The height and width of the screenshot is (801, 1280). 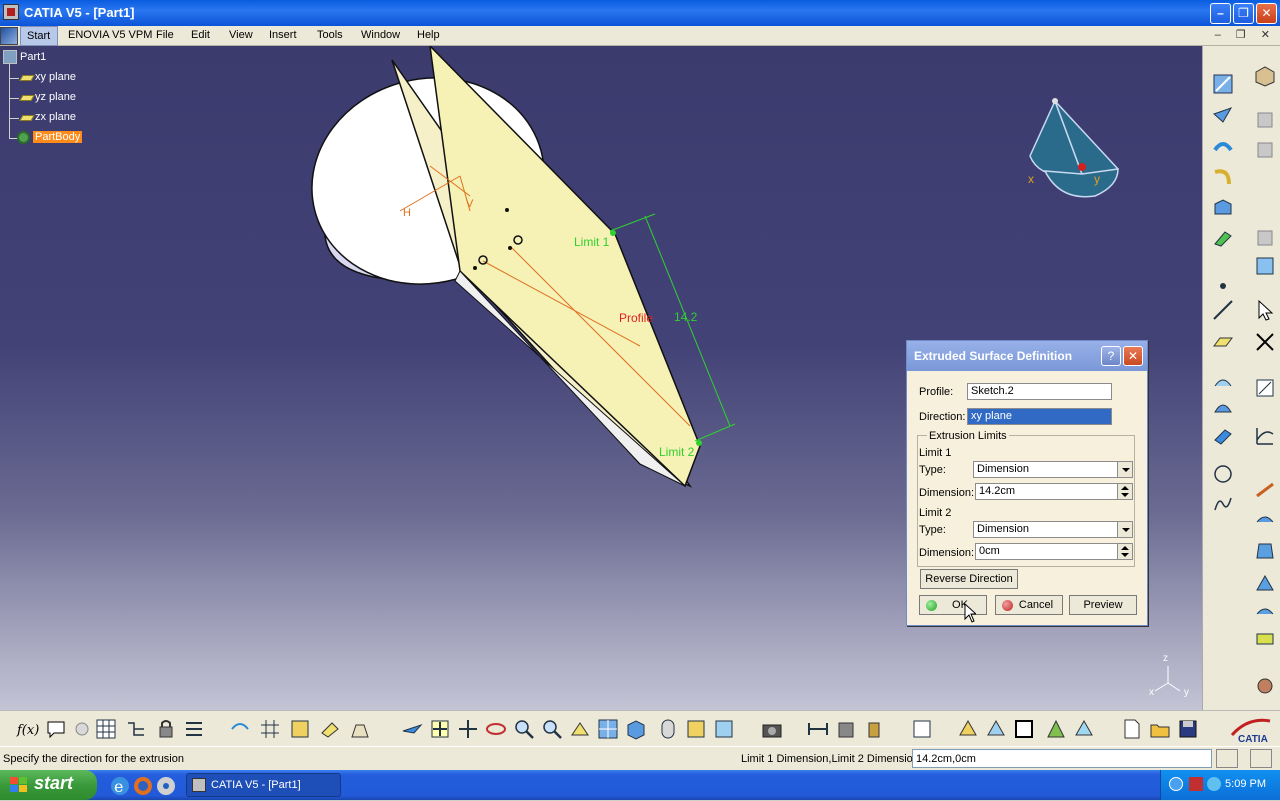 I want to click on open-file-icon, so click(x=1160, y=729).